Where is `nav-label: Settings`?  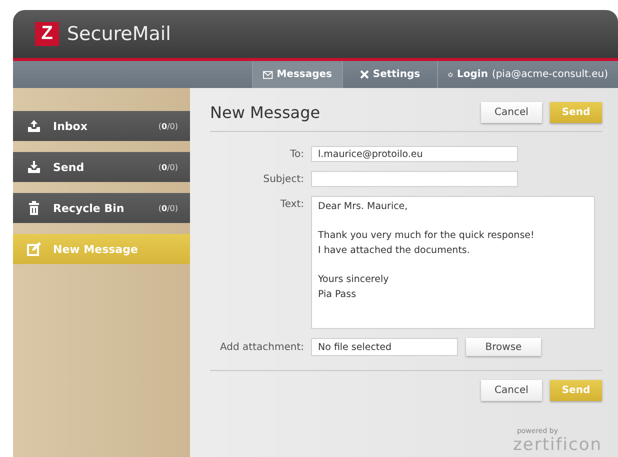
nav-label: Settings is located at coordinates (396, 74).